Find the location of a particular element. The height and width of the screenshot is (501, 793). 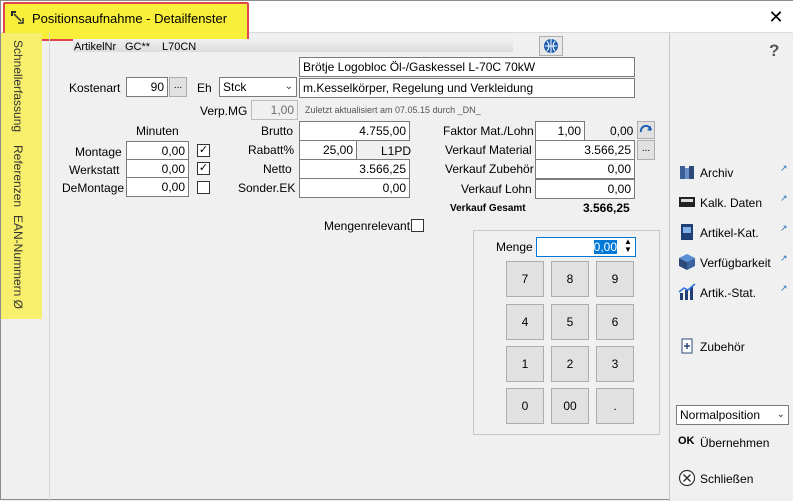

menge-spinner: ▲ ▼ is located at coordinates (628, 247).